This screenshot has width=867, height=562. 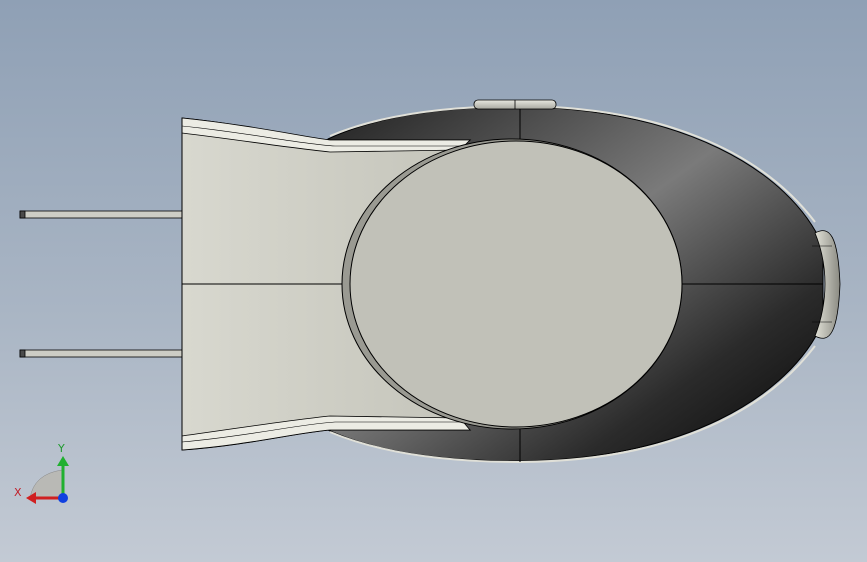 What do you see at coordinates (515, 104) in the screenshot?
I see `top-tab` at bounding box center [515, 104].